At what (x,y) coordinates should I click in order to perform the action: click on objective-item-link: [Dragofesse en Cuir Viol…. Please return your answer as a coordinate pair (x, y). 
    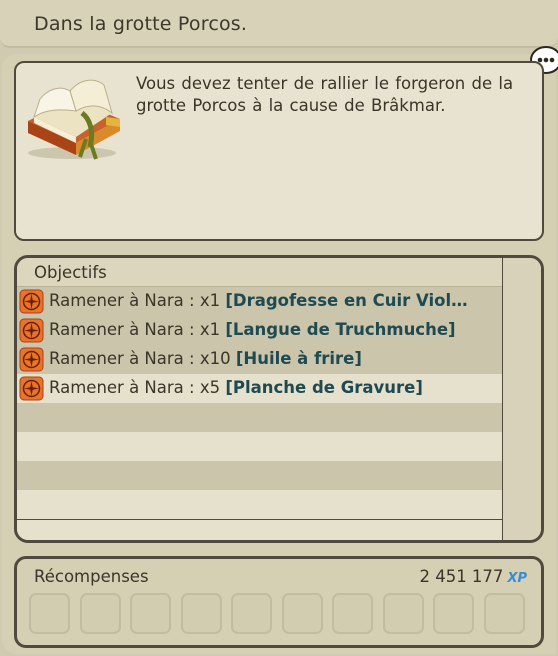
    Looking at the image, I should click on (346, 300).